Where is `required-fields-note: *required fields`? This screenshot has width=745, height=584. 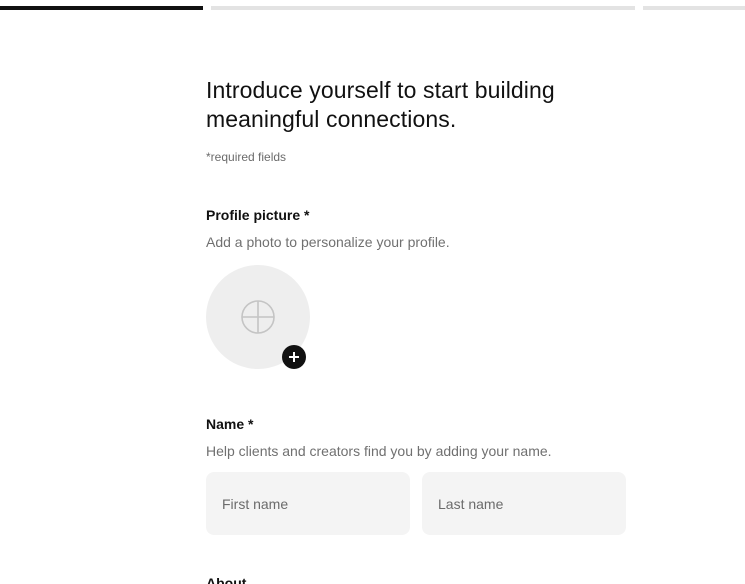 required-fields-note: *required fields is located at coordinates (246, 157).